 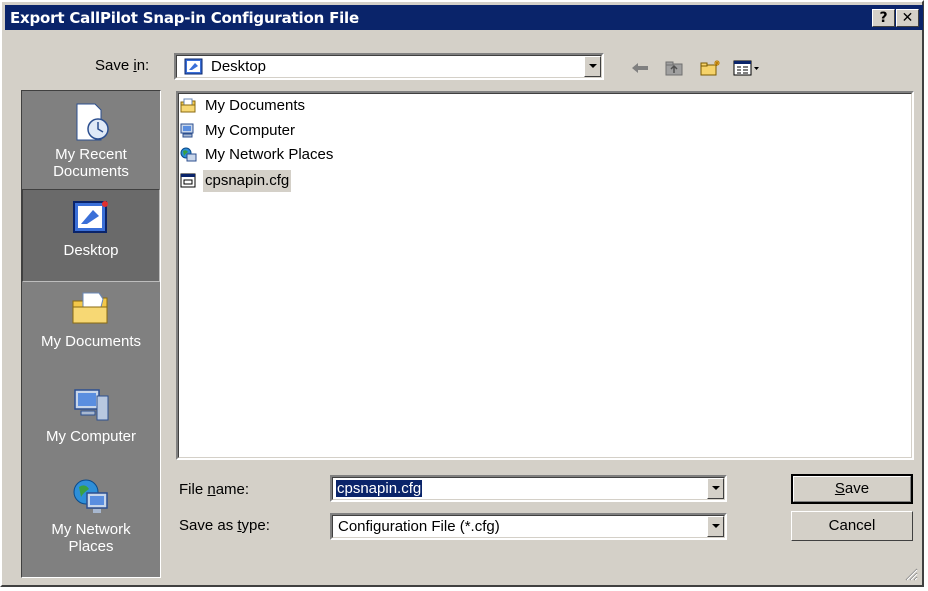 What do you see at coordinates (883, 18) in the screenshot?
I see `help-button: ?` at bounding box center [883, 18].